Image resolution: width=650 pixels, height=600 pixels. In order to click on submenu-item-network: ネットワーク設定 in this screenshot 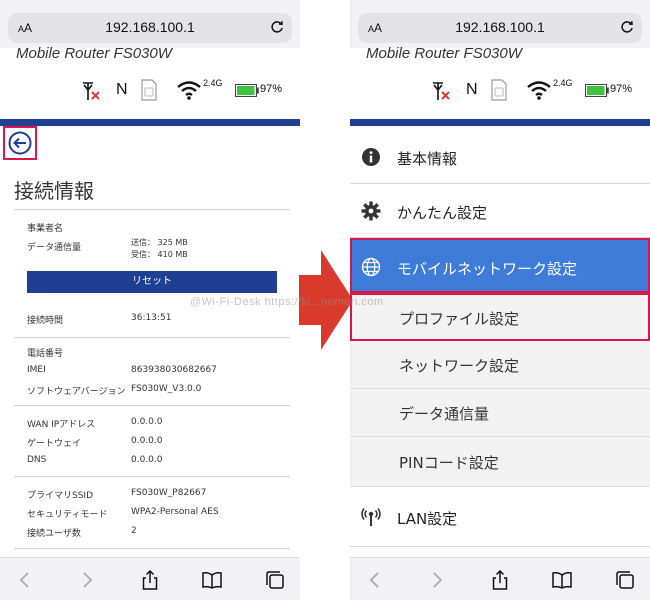, I will do `click(500, 365)`.